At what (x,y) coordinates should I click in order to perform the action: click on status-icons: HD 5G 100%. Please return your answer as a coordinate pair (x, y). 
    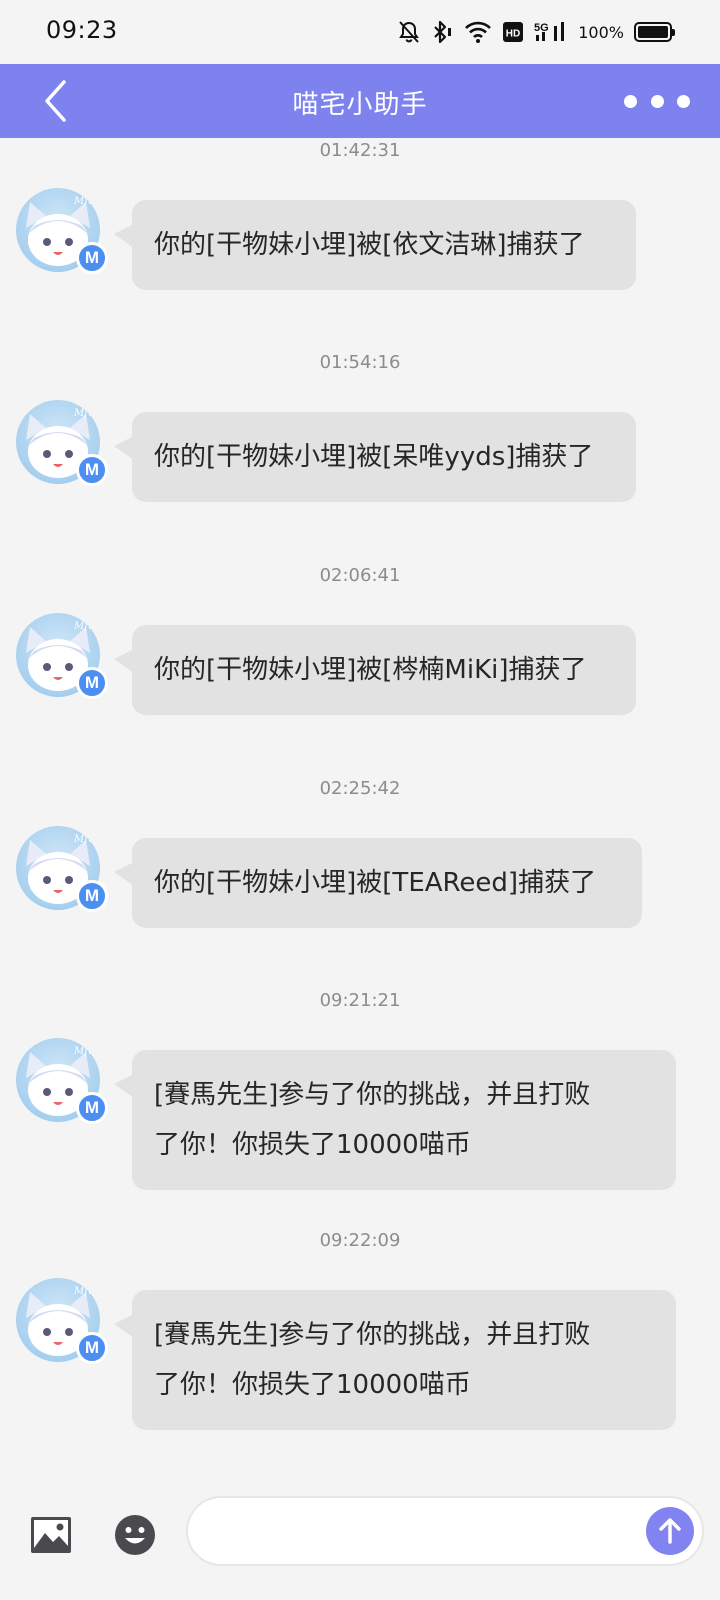
    Looking at the image, I should click on (536, 32).